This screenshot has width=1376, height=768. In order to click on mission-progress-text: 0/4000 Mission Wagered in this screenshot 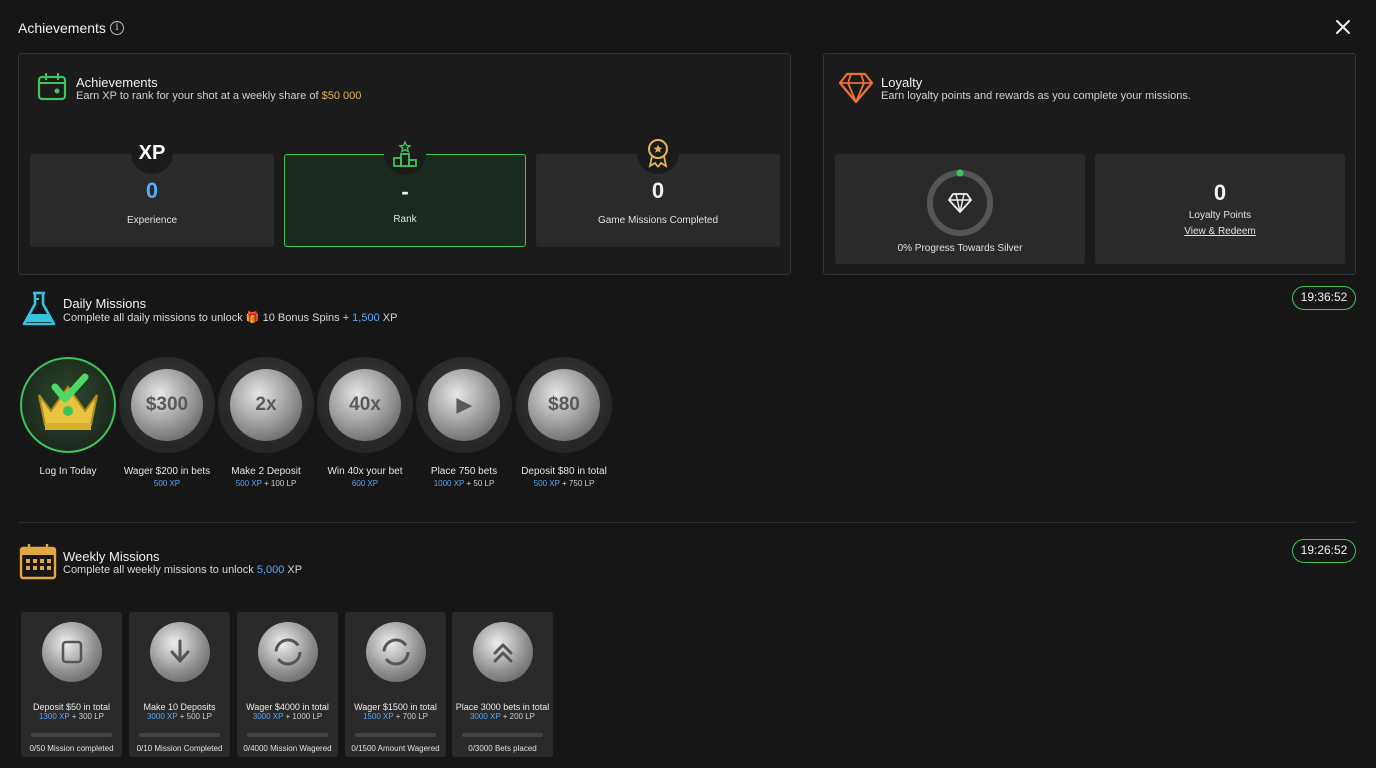, I will do `click(287, 748)`.